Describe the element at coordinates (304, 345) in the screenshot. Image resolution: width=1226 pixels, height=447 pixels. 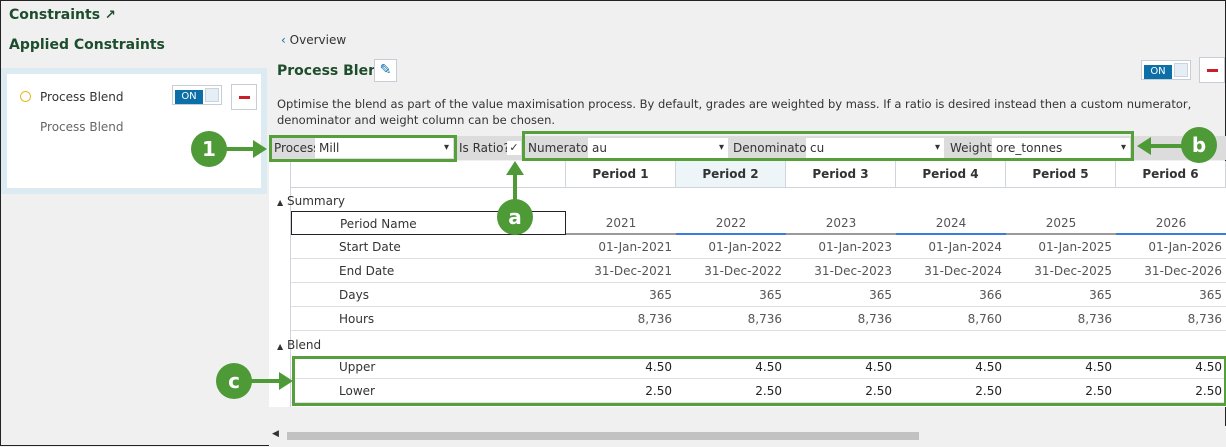
I see `section-label: Blend` at that location.